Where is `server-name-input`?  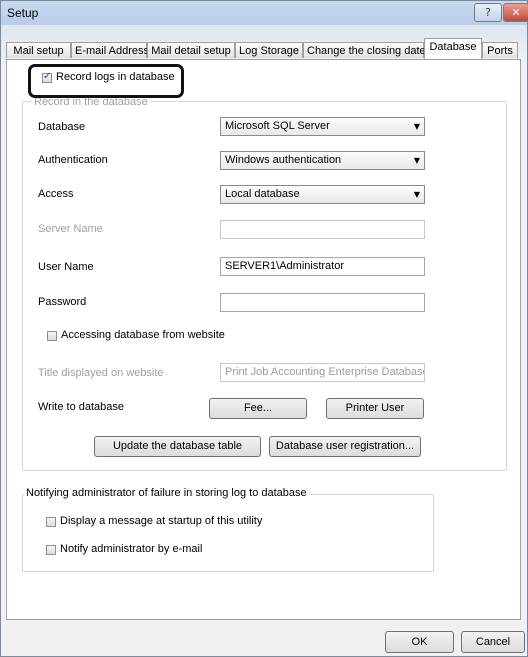
server-name-input is located at coordinates (322, 229).